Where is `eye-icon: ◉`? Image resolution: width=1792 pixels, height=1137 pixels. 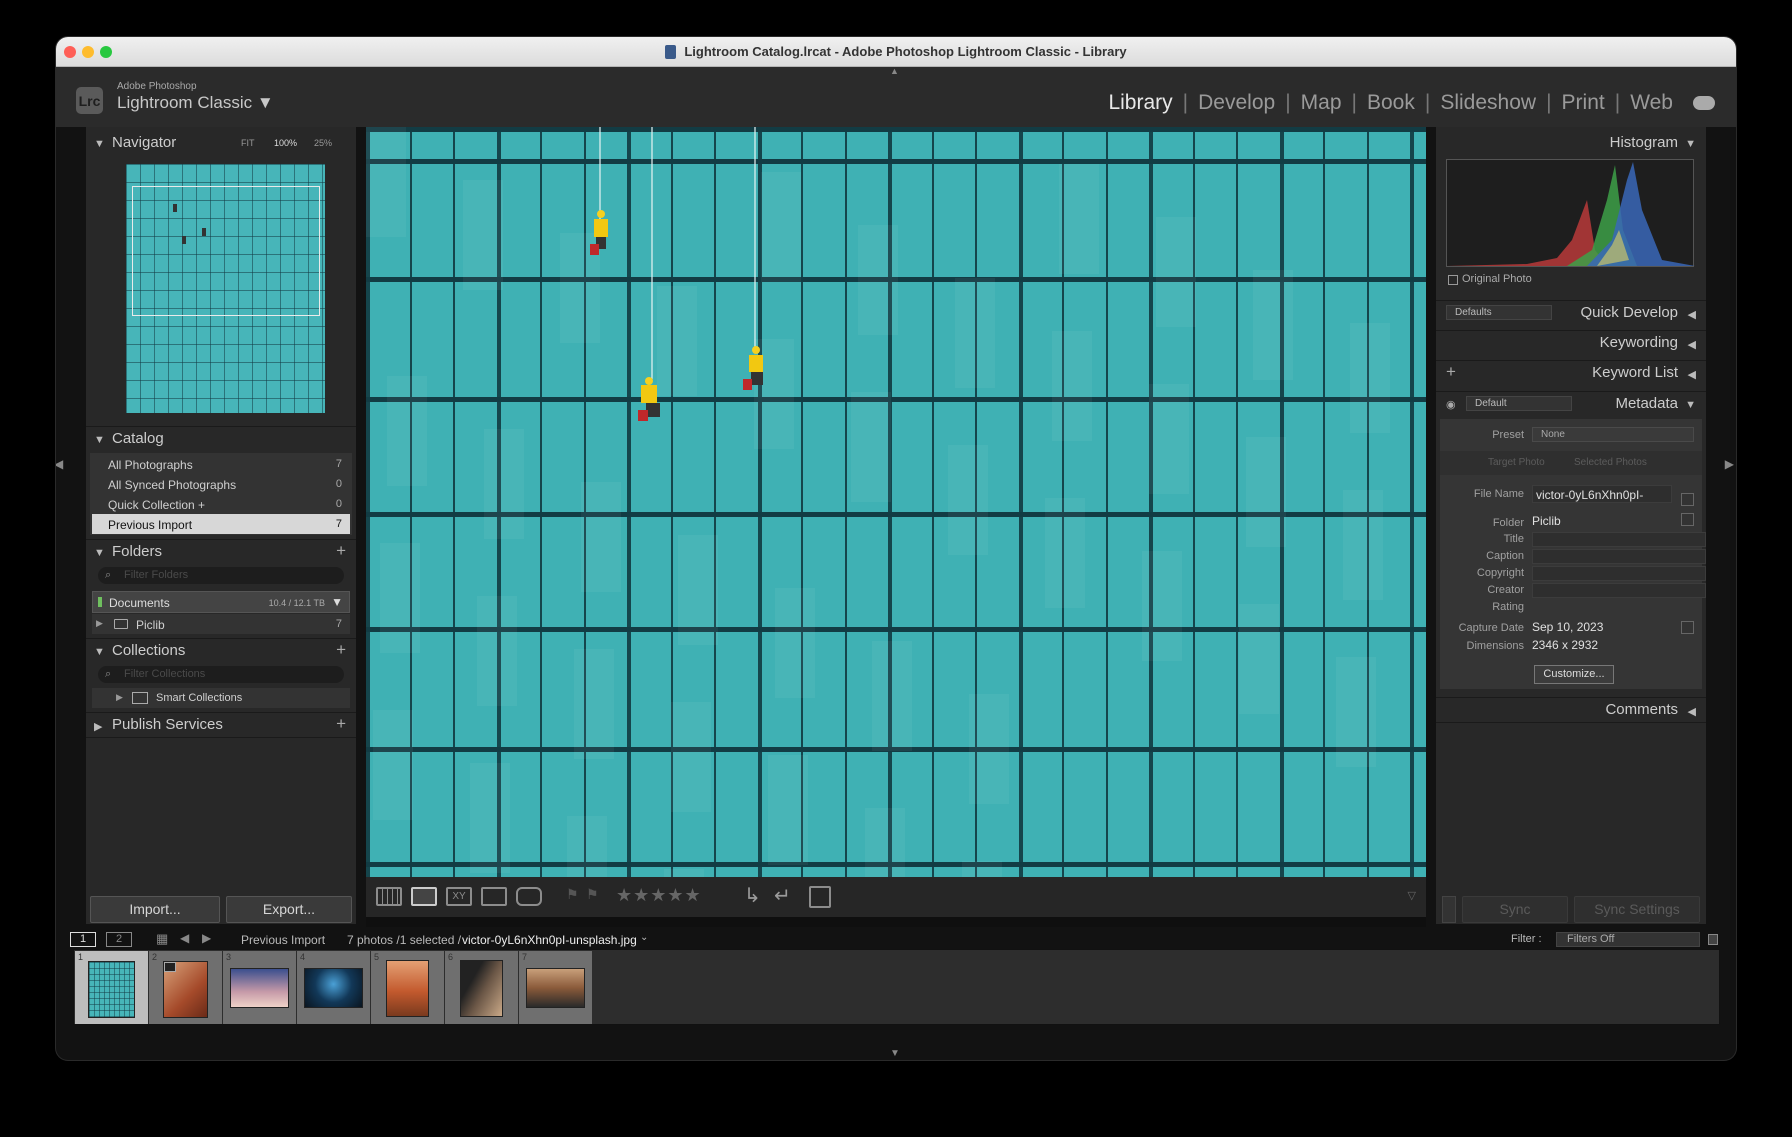
eye-icon: ◉ is located at coordinates (1451, 404).